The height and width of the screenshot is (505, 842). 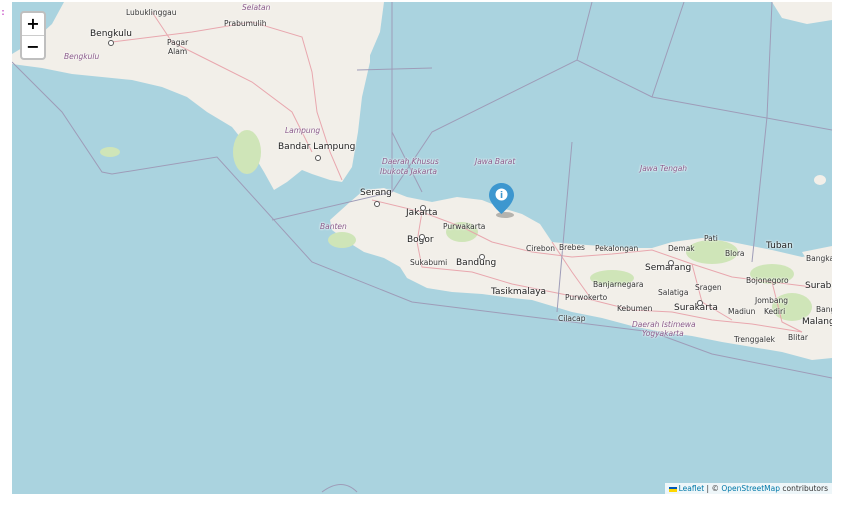 What do you see at coordinates (824, 309) in the screenshot?
I see `place-label-bang: Bang` at bounding box center [824, 309].